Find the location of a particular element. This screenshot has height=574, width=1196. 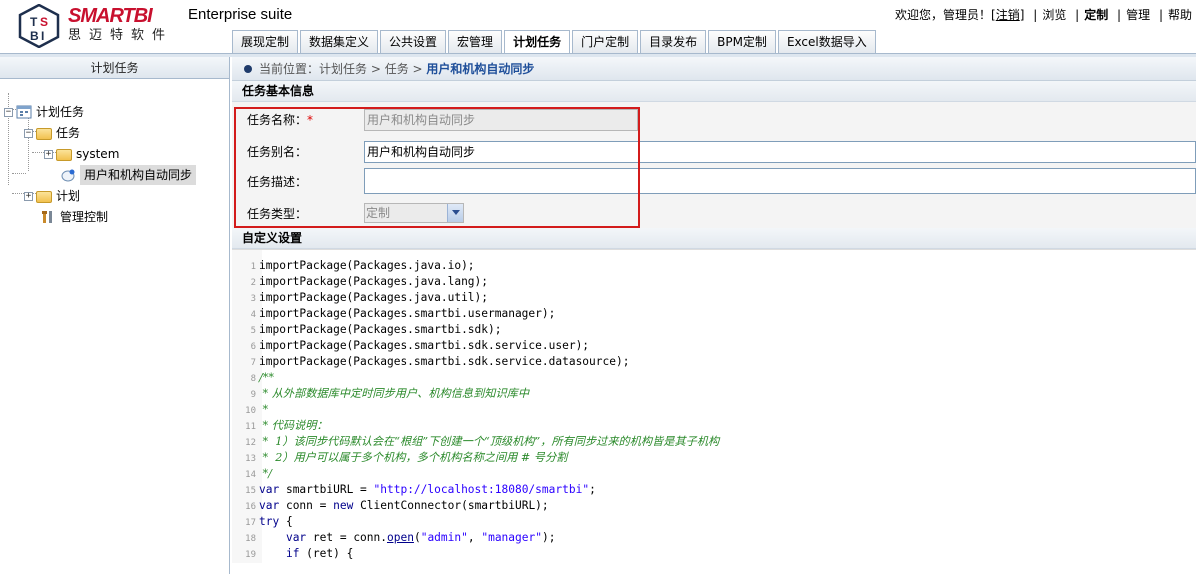

tree-node-plans: + 计划 is located at coordinates (52, 196).